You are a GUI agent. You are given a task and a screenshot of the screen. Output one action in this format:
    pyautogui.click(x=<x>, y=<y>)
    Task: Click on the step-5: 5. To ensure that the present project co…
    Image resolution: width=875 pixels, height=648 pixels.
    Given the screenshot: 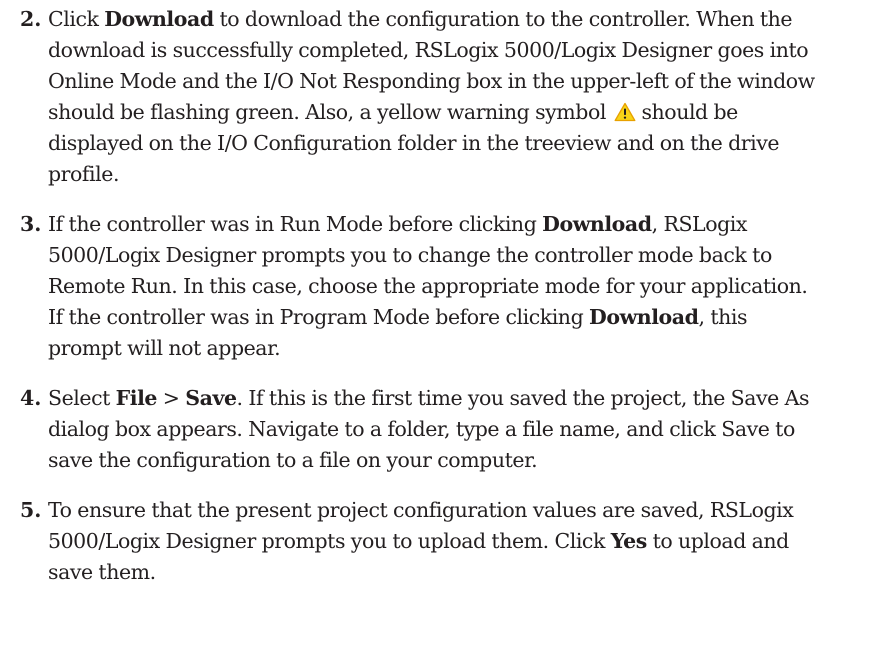 What is the action you would take?
    pyautogui.click(x=445, y=541)
    